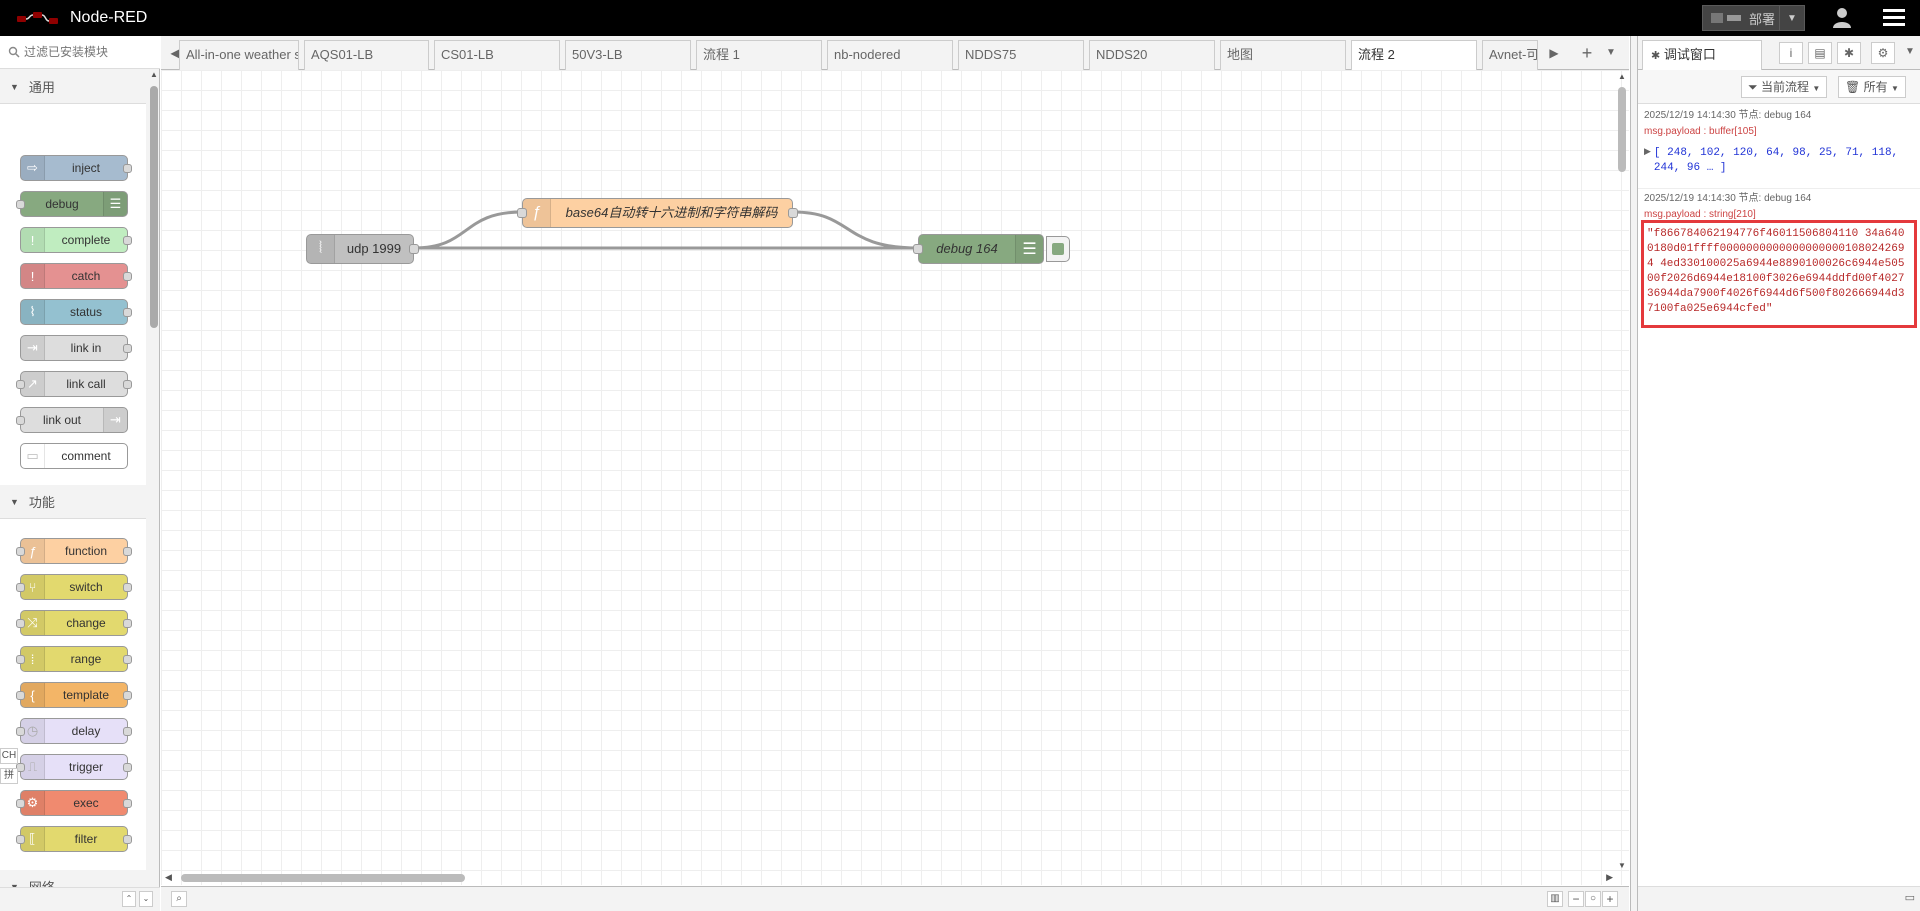  I want to click on main-menu-icon, so click(1894, 18).